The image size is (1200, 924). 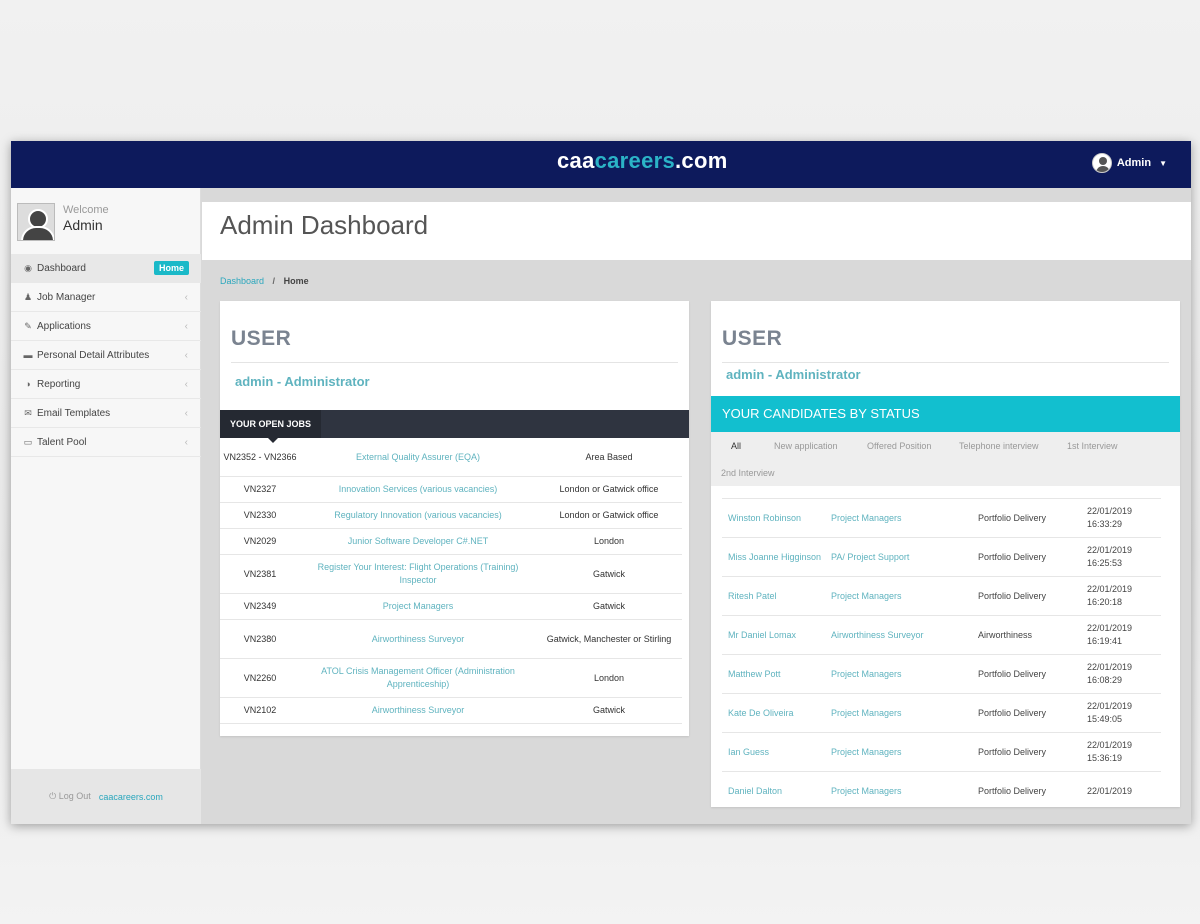 I want to click on sidebar-item-job-manager: ♟ Job Manager ‹, so click(x=106, y=297).